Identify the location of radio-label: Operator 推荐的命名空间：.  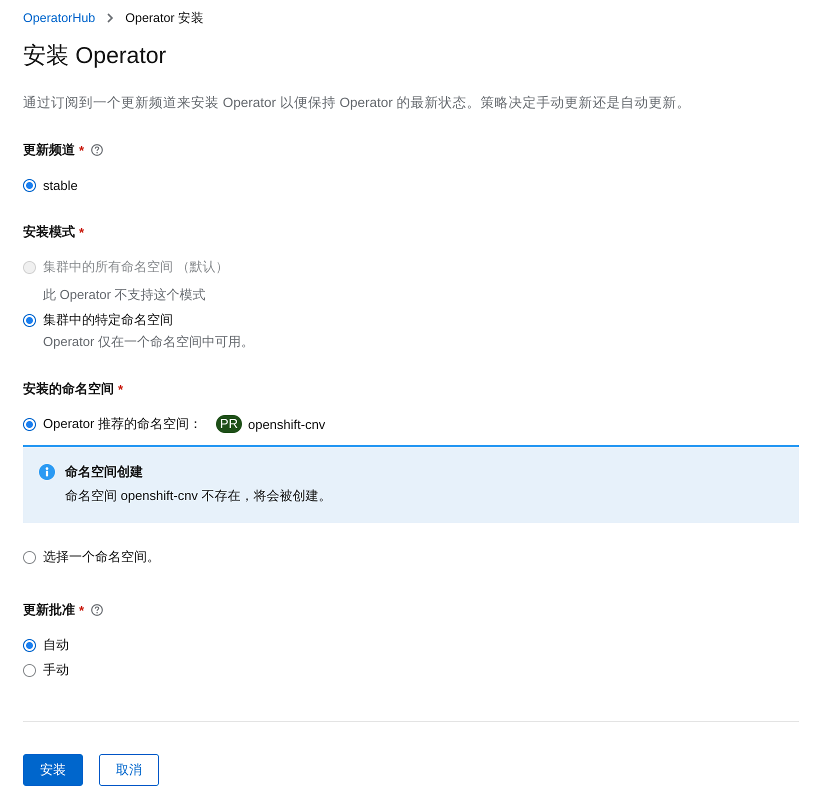
(122, 424).